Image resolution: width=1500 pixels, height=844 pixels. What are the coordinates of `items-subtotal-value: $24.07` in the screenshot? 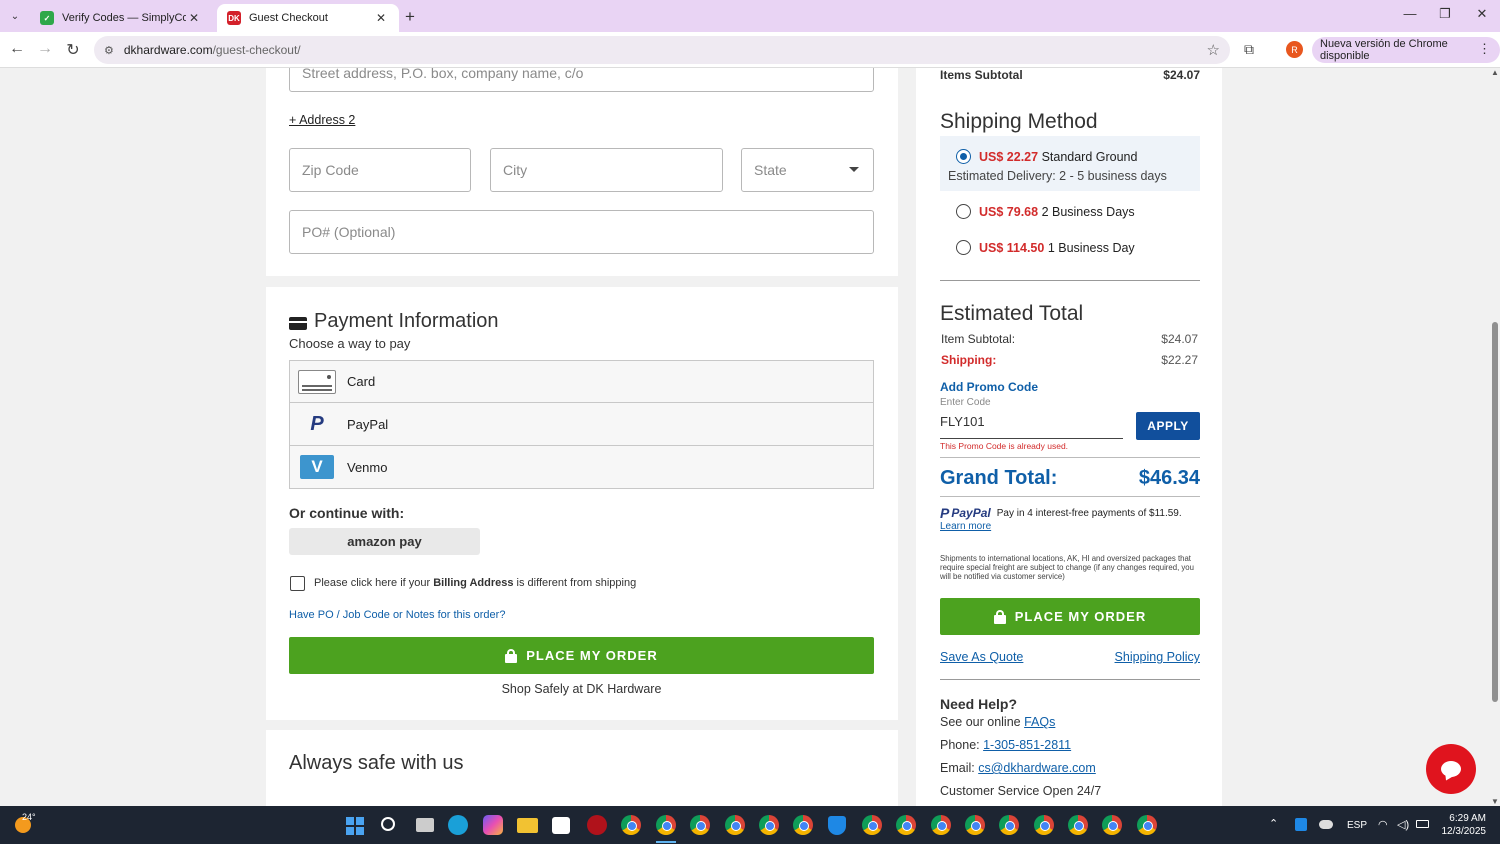 It's located at (1181, 75).